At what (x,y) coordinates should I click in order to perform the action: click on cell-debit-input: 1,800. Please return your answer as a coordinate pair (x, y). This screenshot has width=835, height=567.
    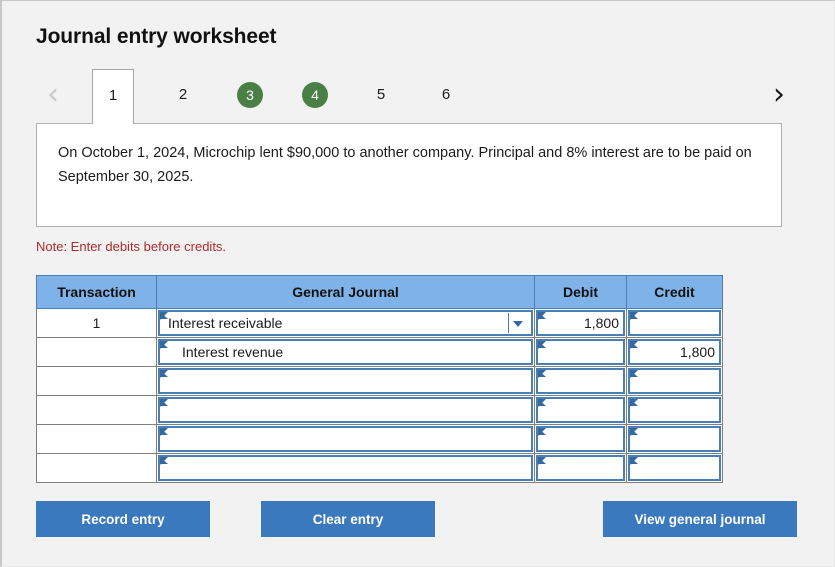
    Looking at the image, I should click on (580, 323).